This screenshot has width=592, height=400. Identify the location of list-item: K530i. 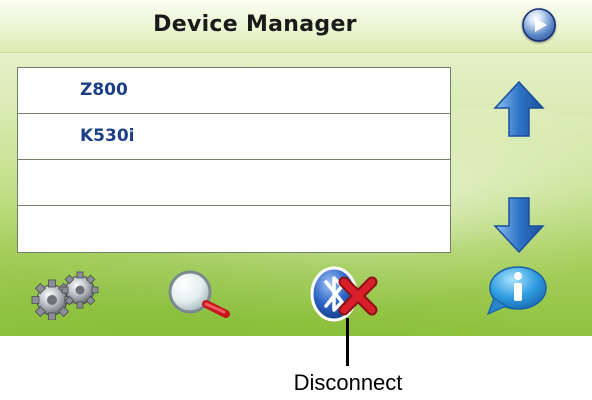
(234, 137).